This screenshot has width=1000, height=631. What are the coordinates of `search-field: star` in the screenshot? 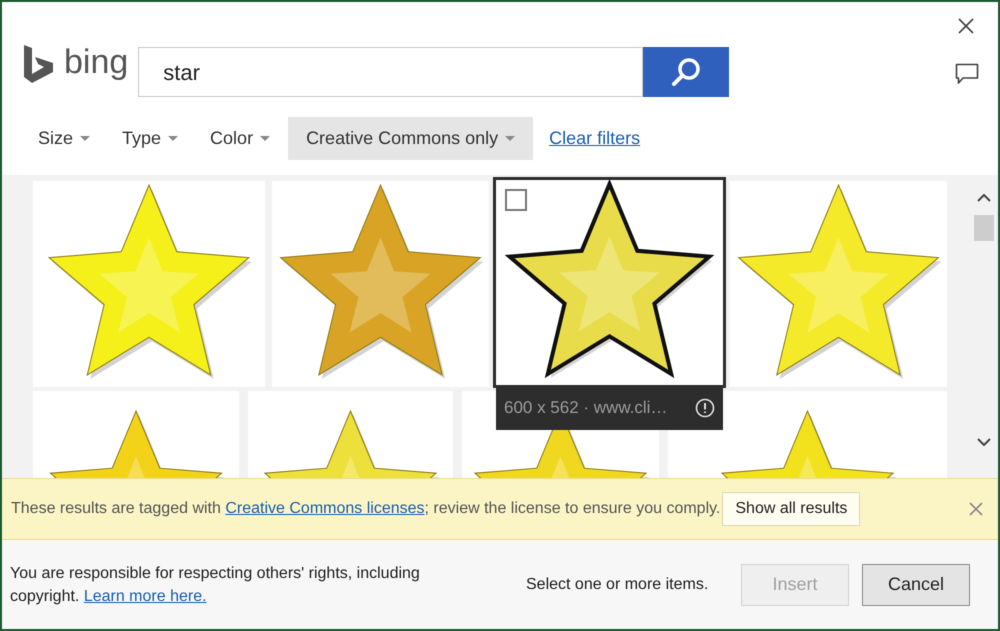 It's located at (391, 72).